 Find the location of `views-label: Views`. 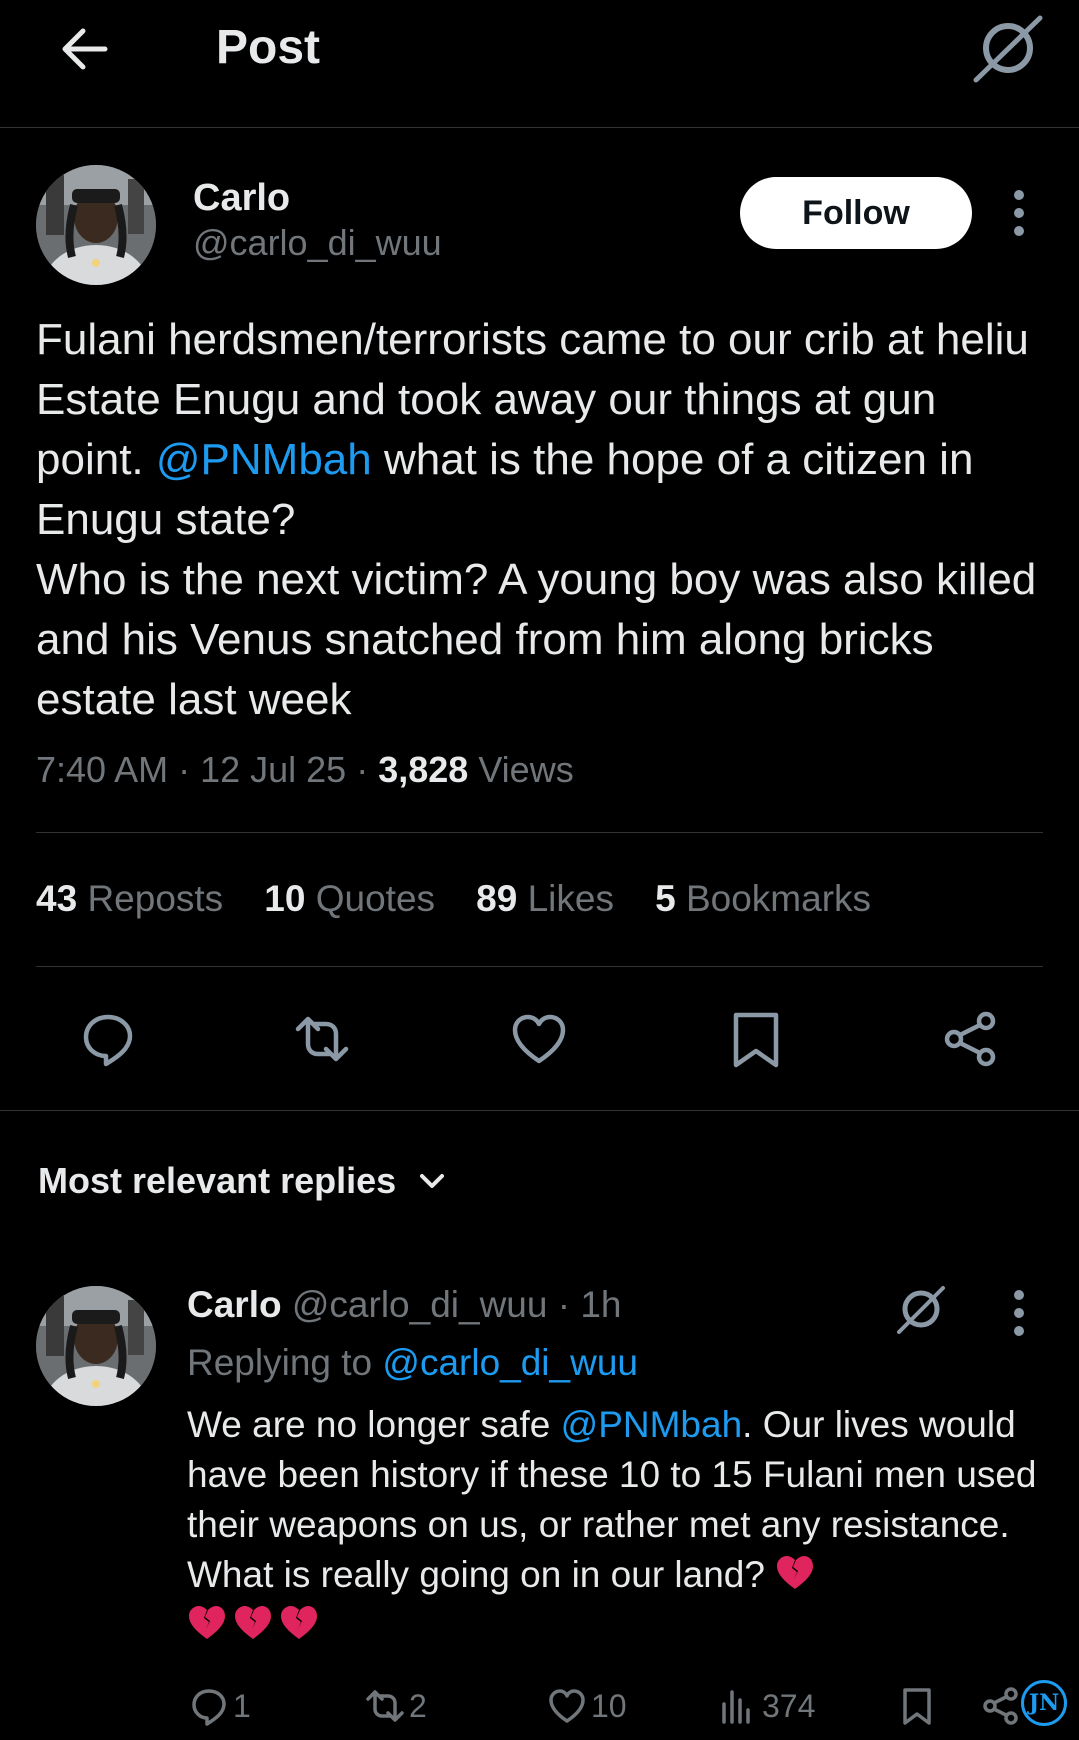

views-label: Views is located at coordinates (526, 769).